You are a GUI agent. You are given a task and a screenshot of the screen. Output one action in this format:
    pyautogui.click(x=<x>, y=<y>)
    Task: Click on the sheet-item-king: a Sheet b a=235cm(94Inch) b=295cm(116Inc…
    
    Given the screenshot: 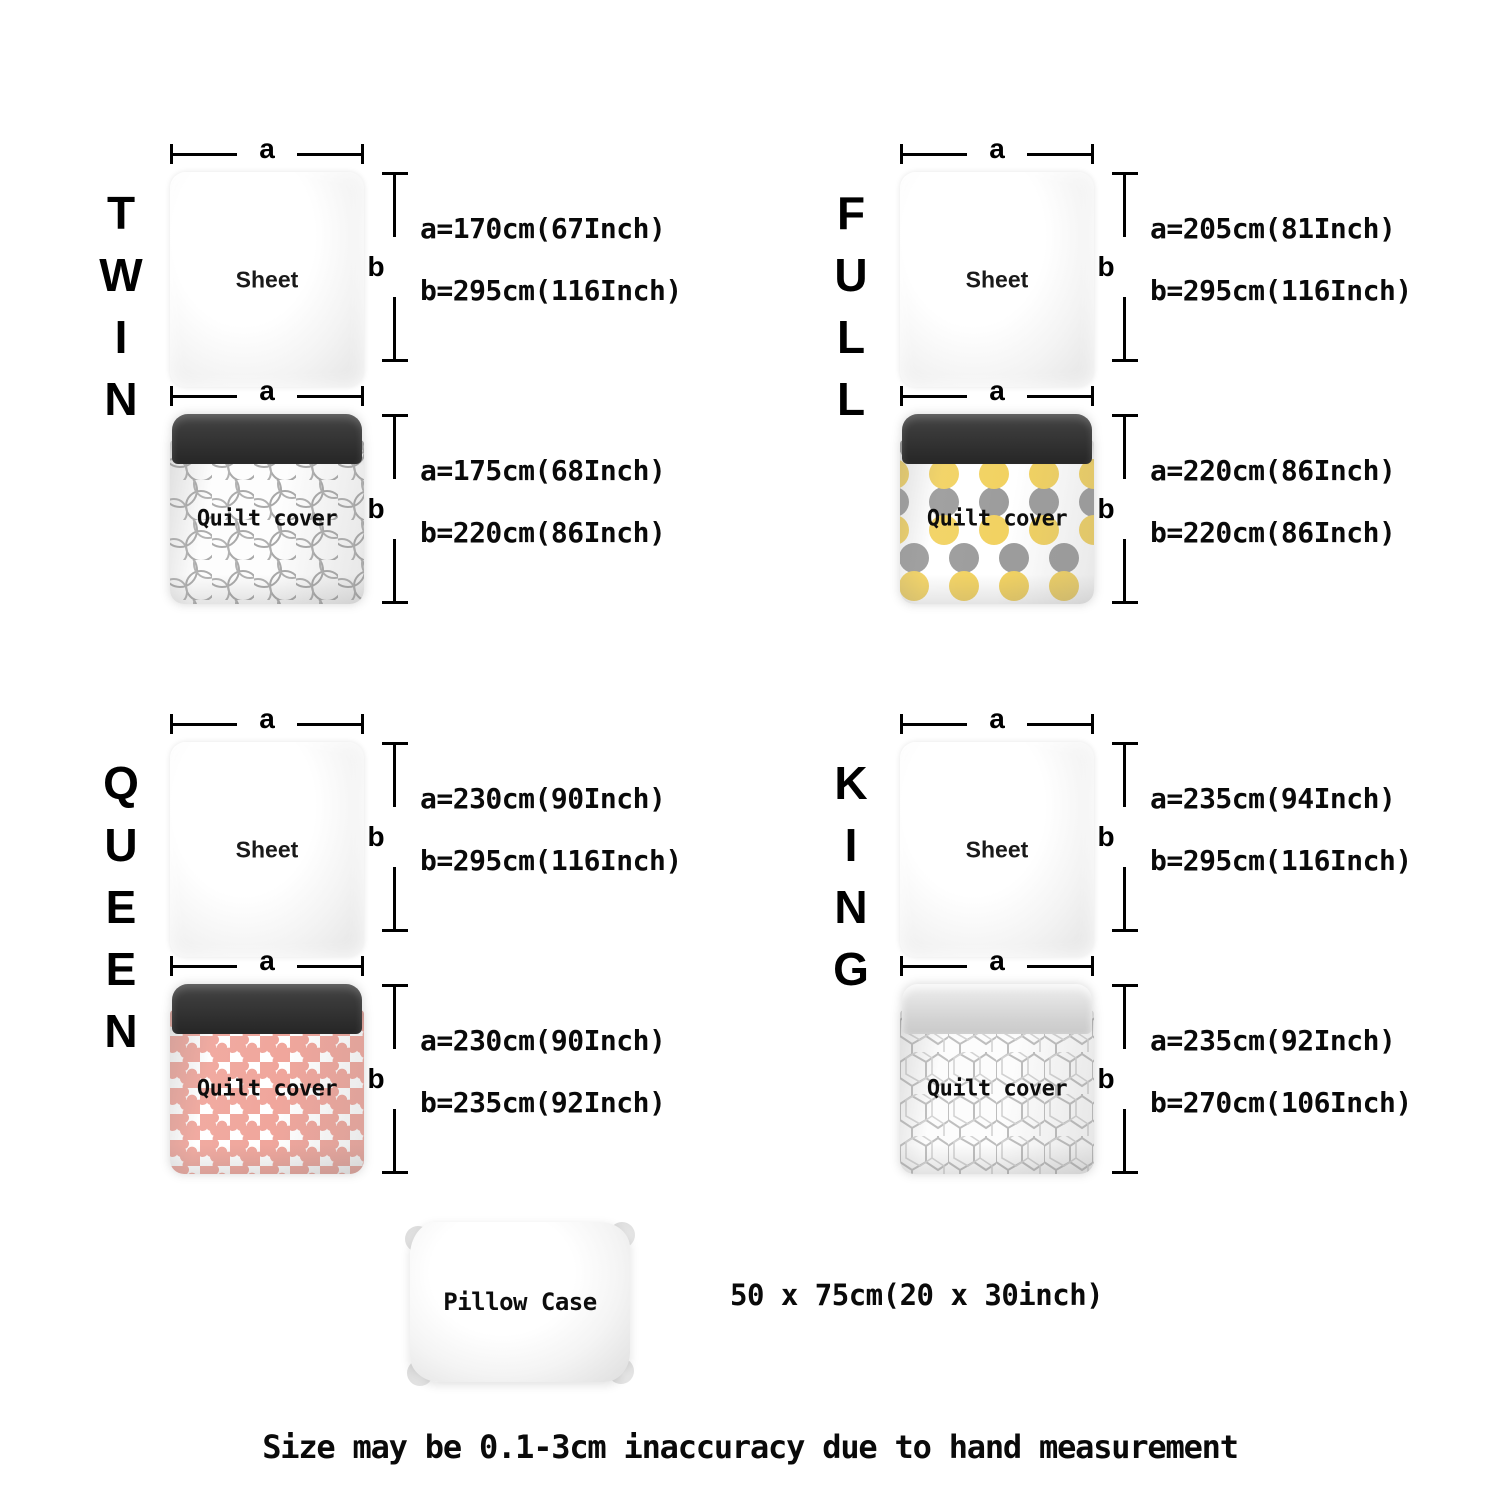 What is the action you would take?
    pyautogui.click(x=1156, y=830)
    